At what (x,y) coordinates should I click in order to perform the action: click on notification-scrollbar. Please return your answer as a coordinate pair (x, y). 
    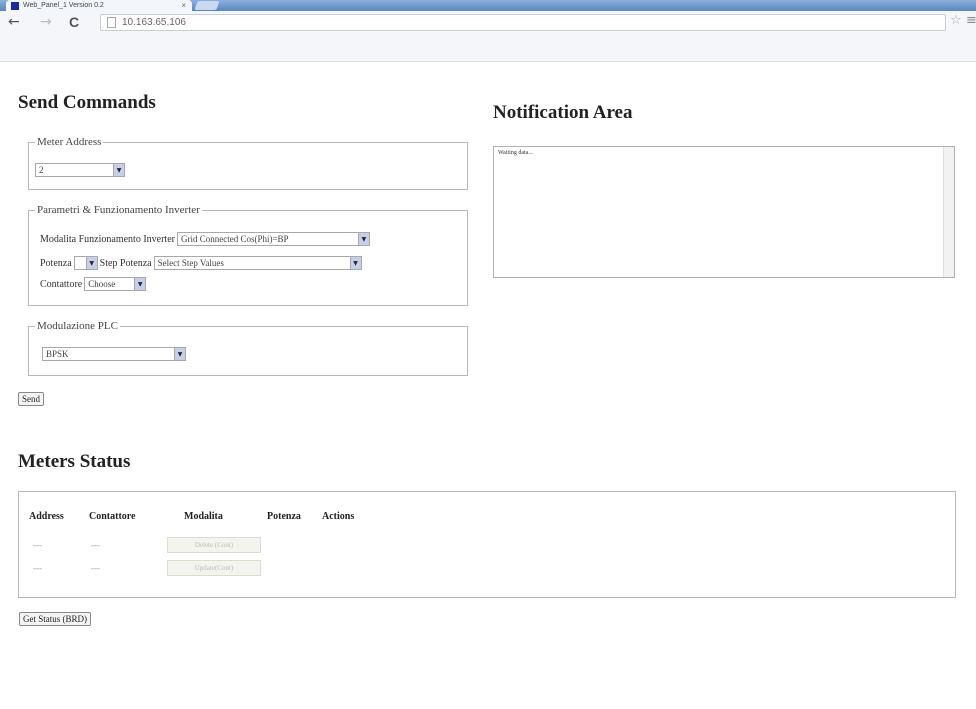
    Looking at the image, I should click on (948, 212).